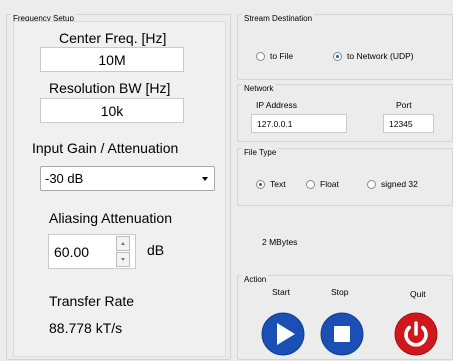 The height and width of the screenshot is (361, 453). What do you see at coordinates (110, 88) in the screenshot?
I see `resolution-bw-label: Resolution BW [Hz]` at bounding box center [110, 88].